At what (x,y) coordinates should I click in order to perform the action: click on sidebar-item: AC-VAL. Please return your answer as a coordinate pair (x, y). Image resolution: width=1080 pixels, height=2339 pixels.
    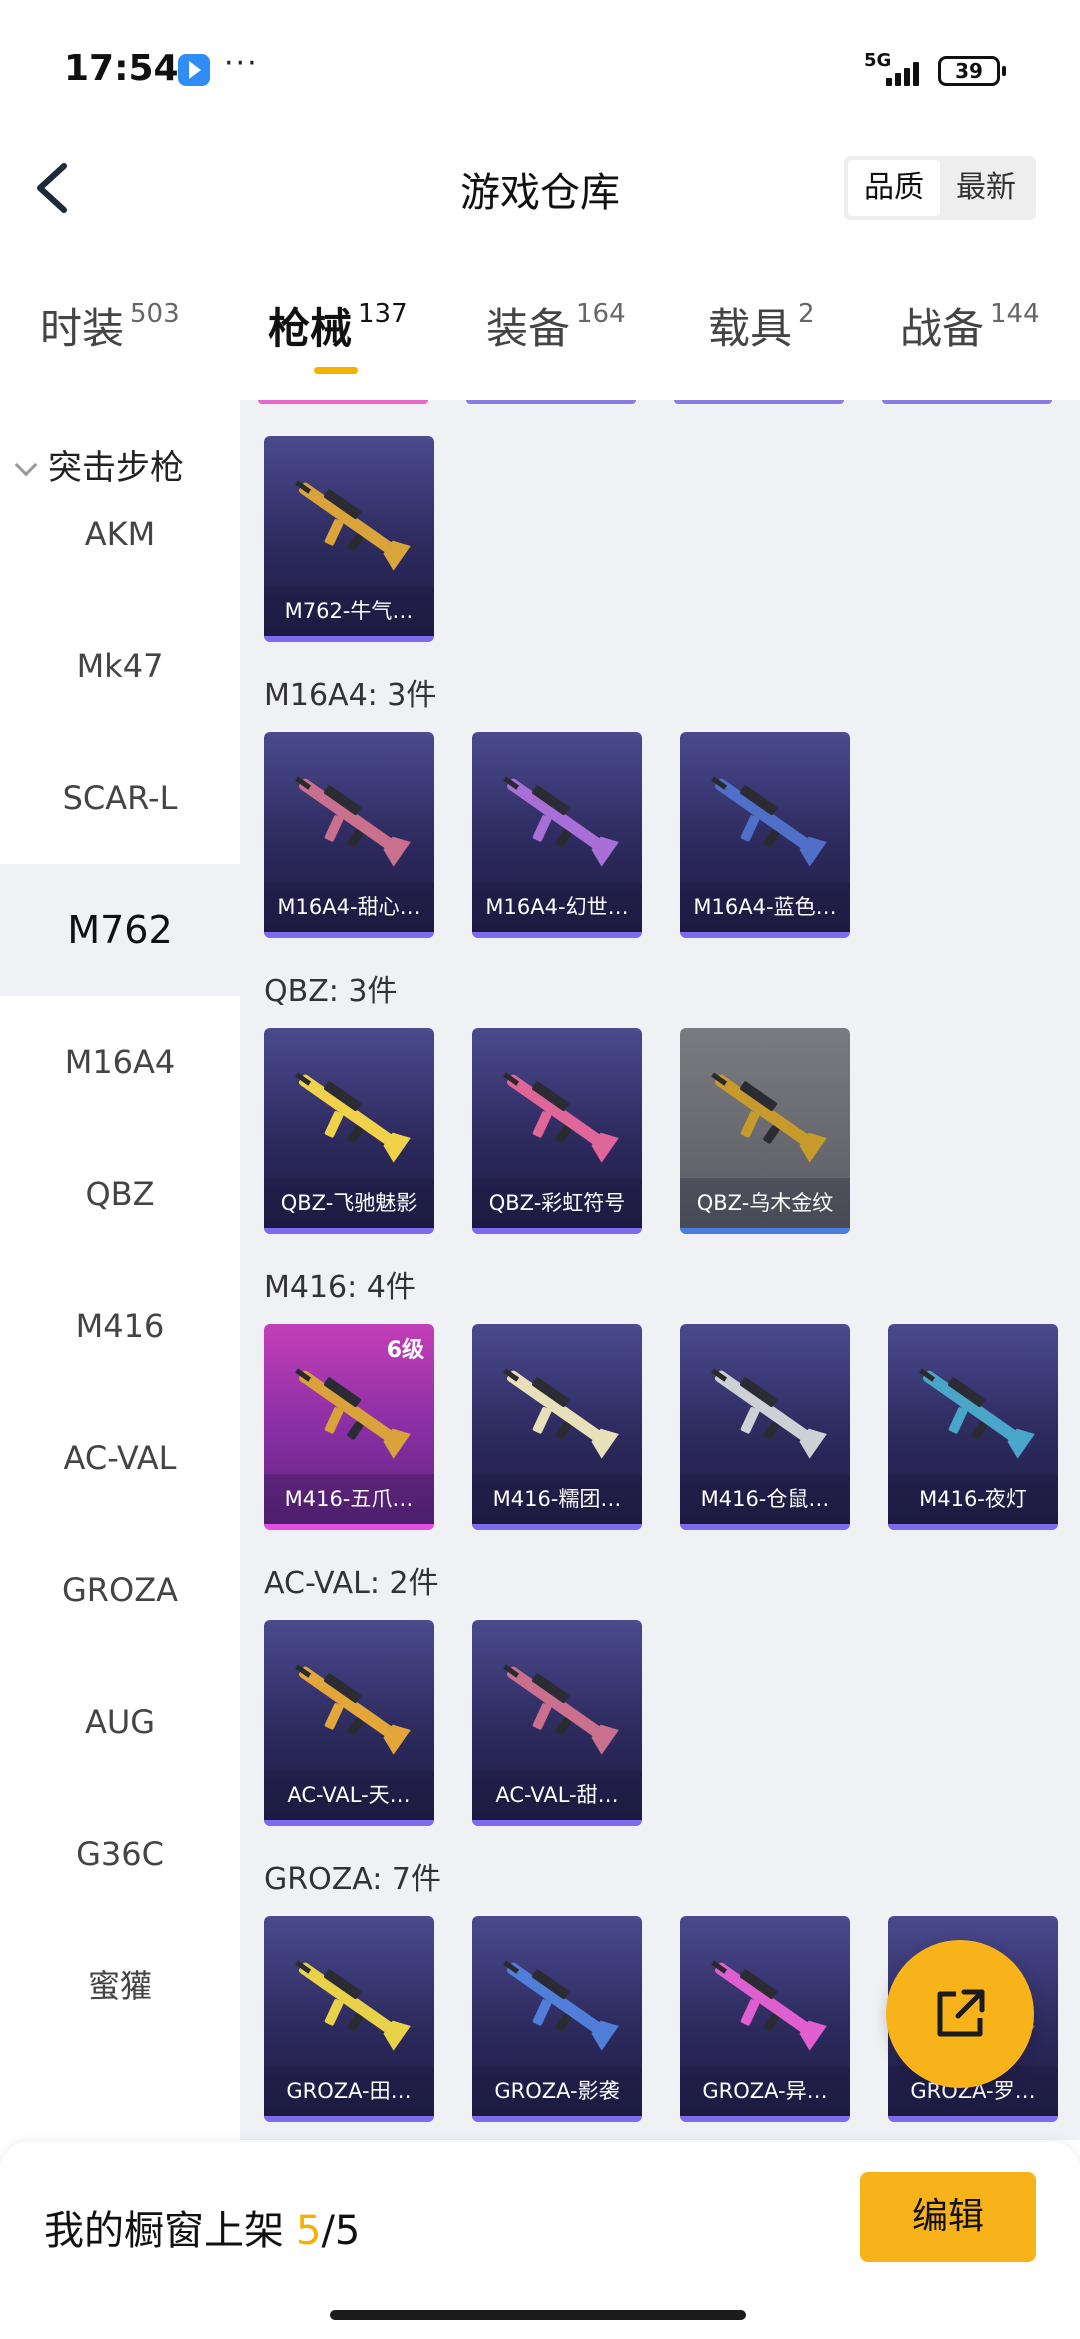
    Looking at the image, I should click on (120, 1458).